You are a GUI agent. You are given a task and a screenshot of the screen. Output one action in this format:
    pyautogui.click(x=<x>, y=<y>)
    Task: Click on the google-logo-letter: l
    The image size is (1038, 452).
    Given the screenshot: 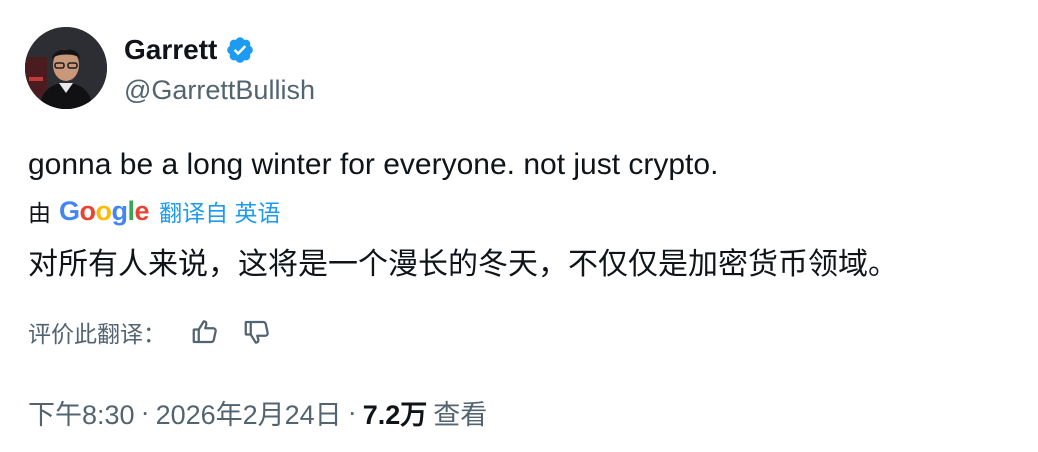 What is the action you would take?
    pyautogui.click(x=131, y=210)
    